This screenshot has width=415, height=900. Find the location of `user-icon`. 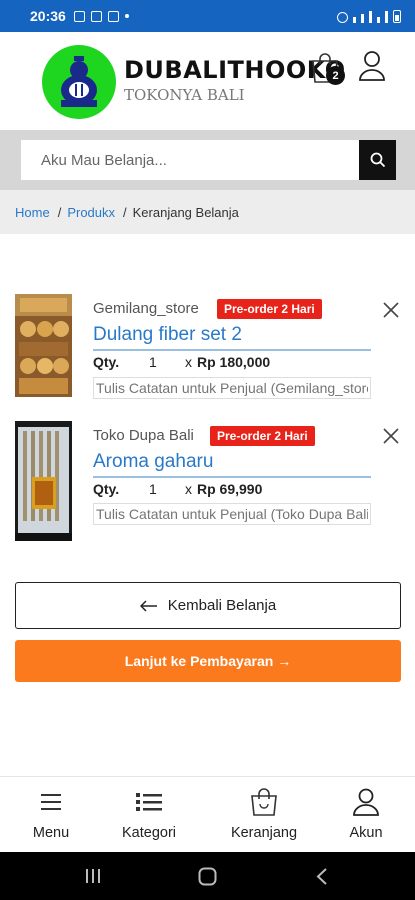

user-icon is located at coordinates (366, 802).